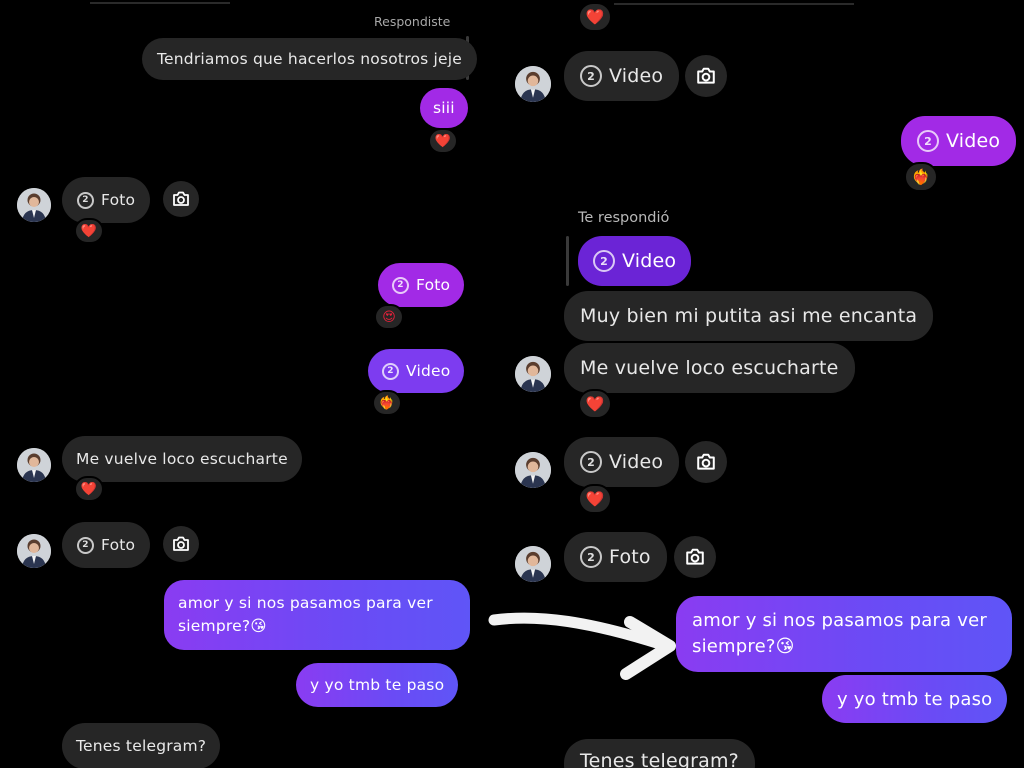  What do you see at coordinates (582, 646) in the screenshot?
I see `arrow-annotation` at bounding box center [582, 646].